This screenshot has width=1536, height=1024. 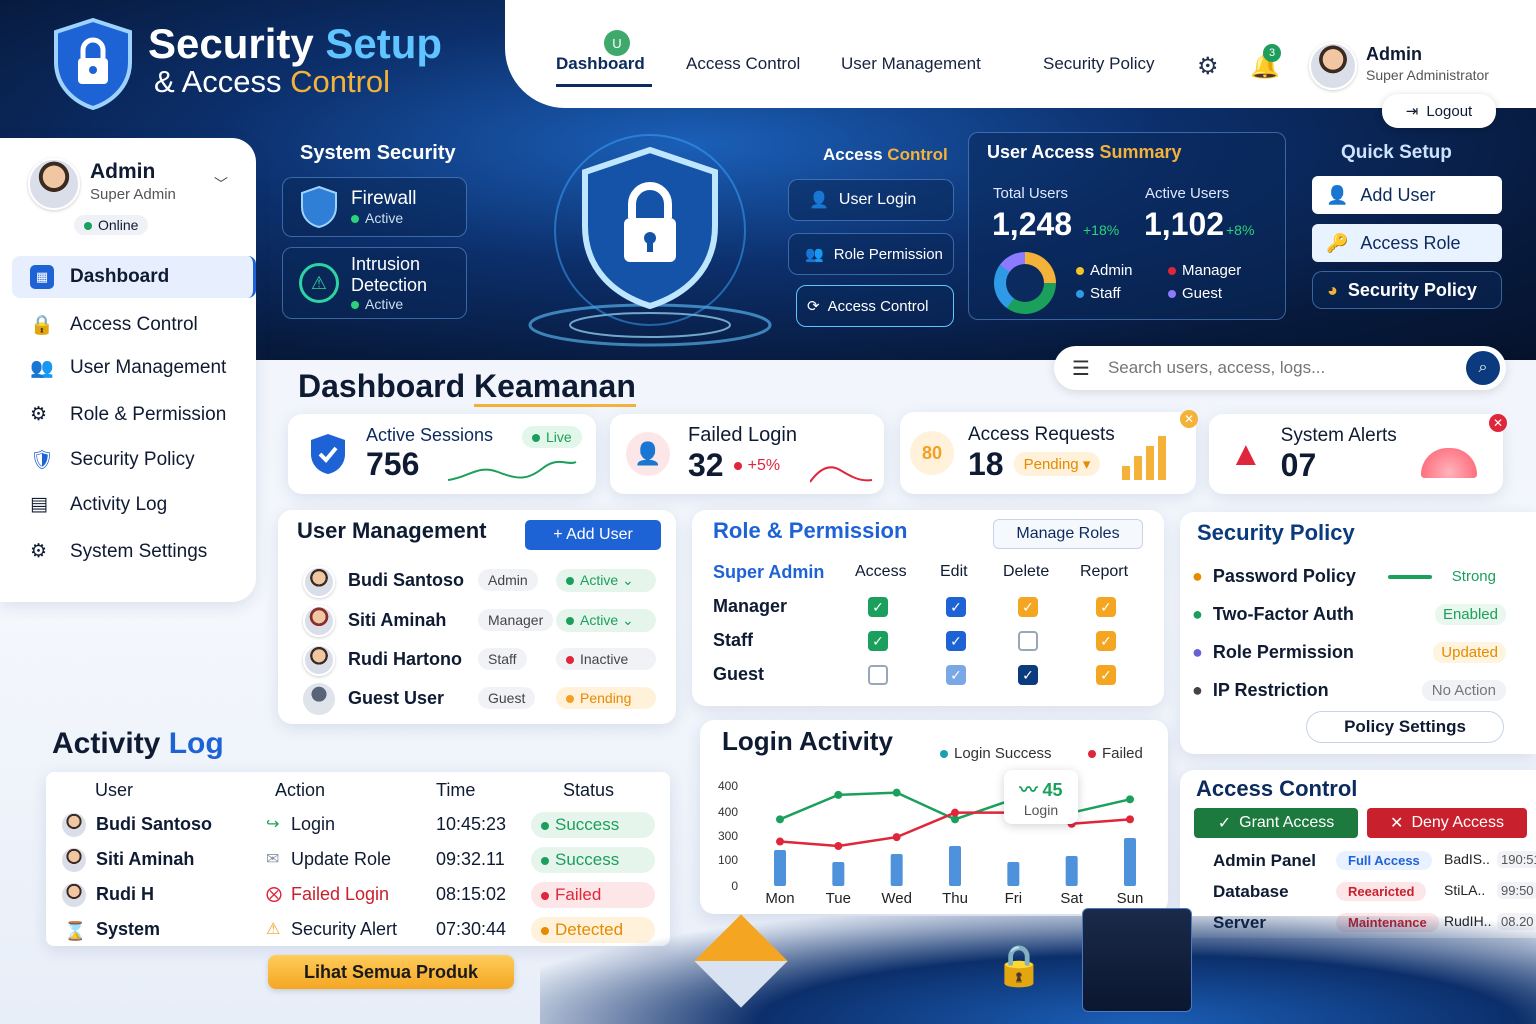 I want to click on user-name: Rudi Hartono, so click(x=405, y=659).